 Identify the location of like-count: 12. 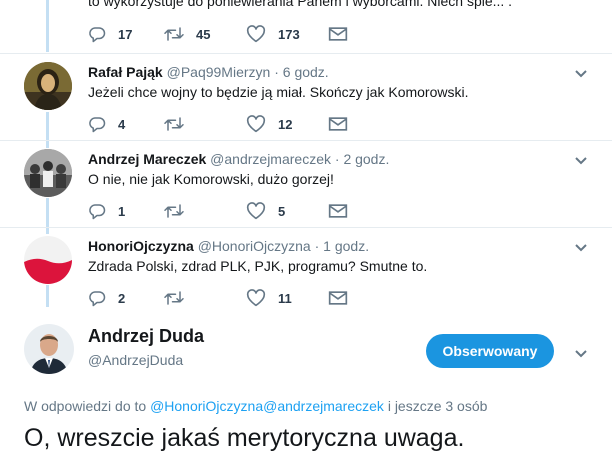
(285, 124).